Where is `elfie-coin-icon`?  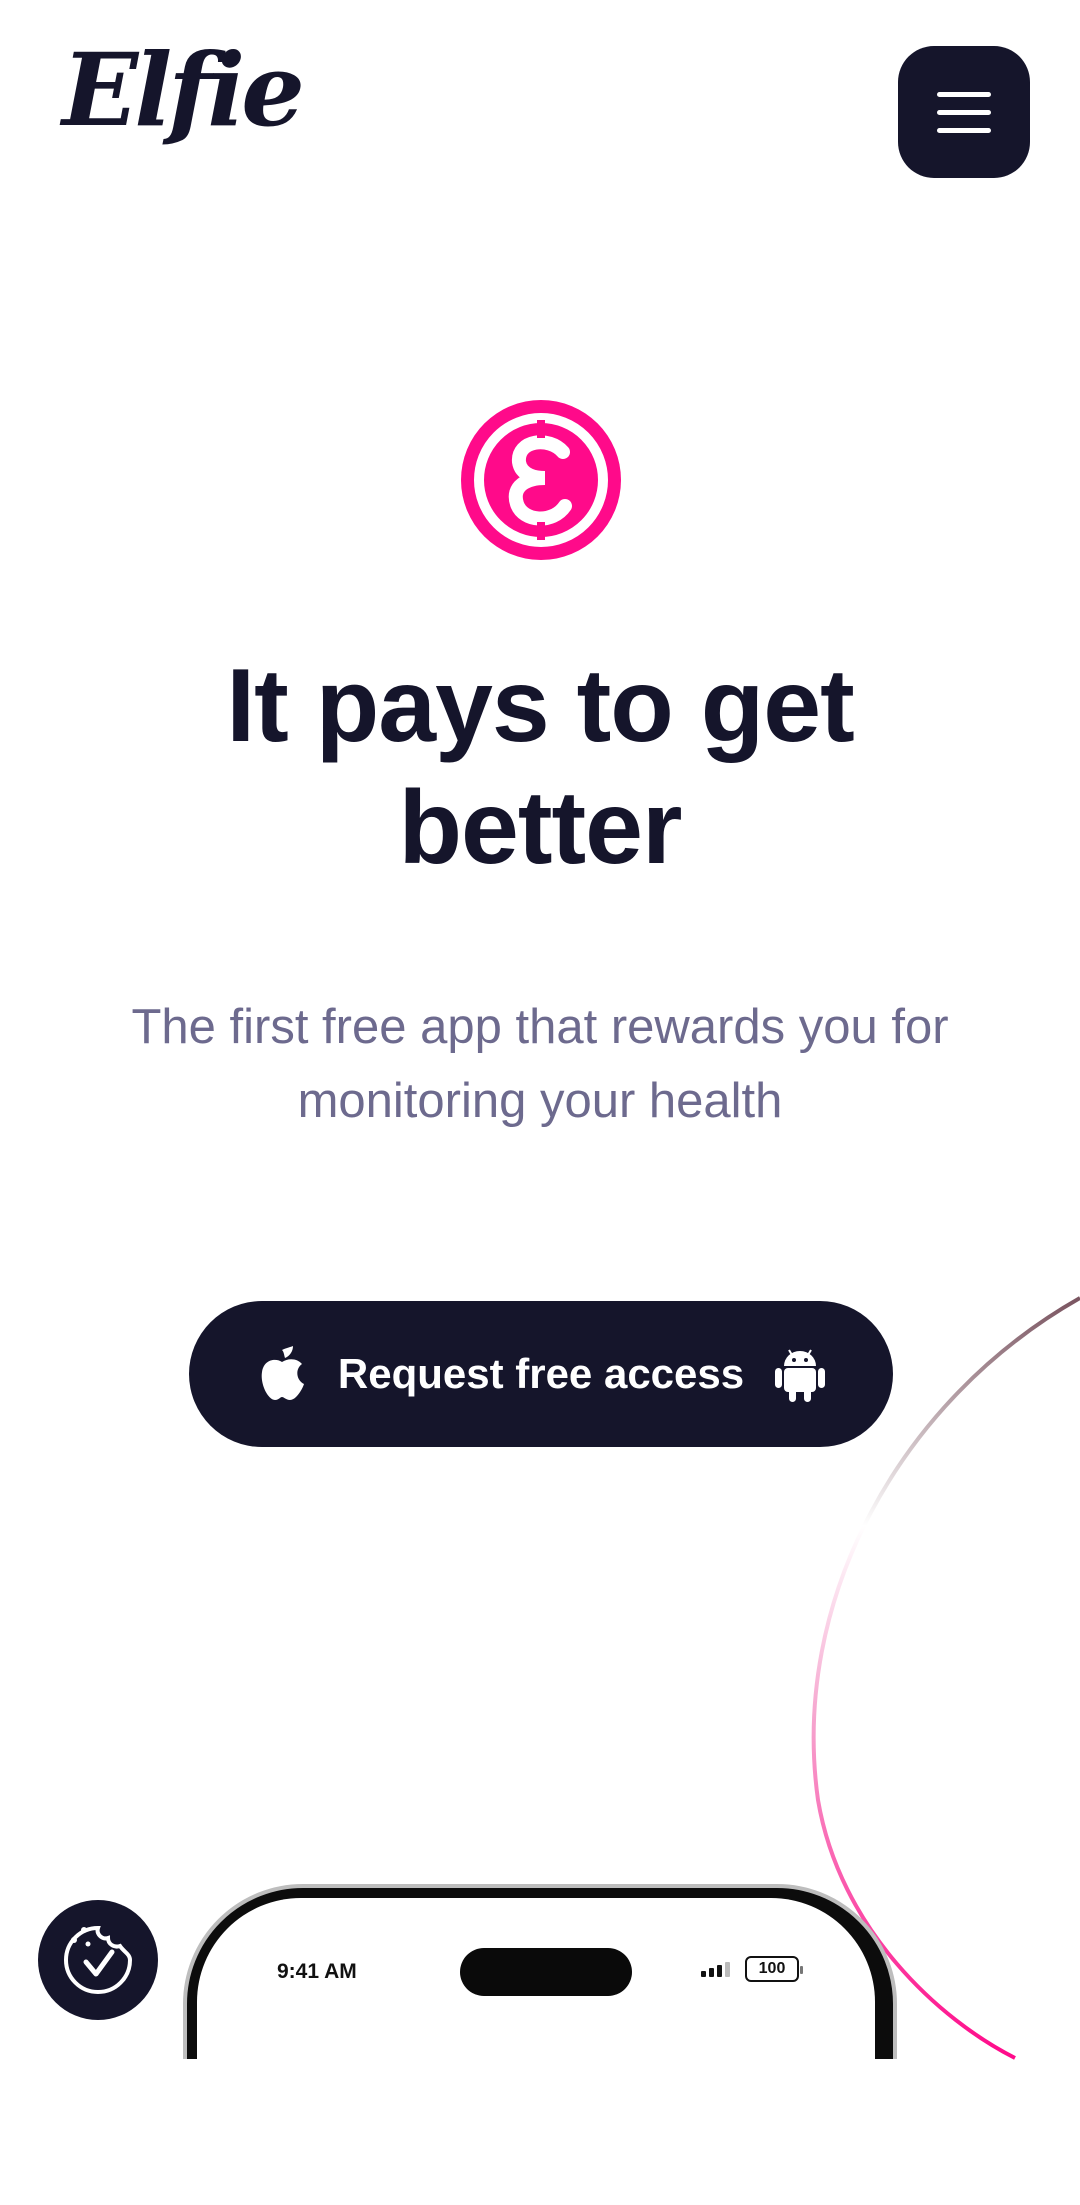
elfie-coin-icon is located at coordinates (541, 480).